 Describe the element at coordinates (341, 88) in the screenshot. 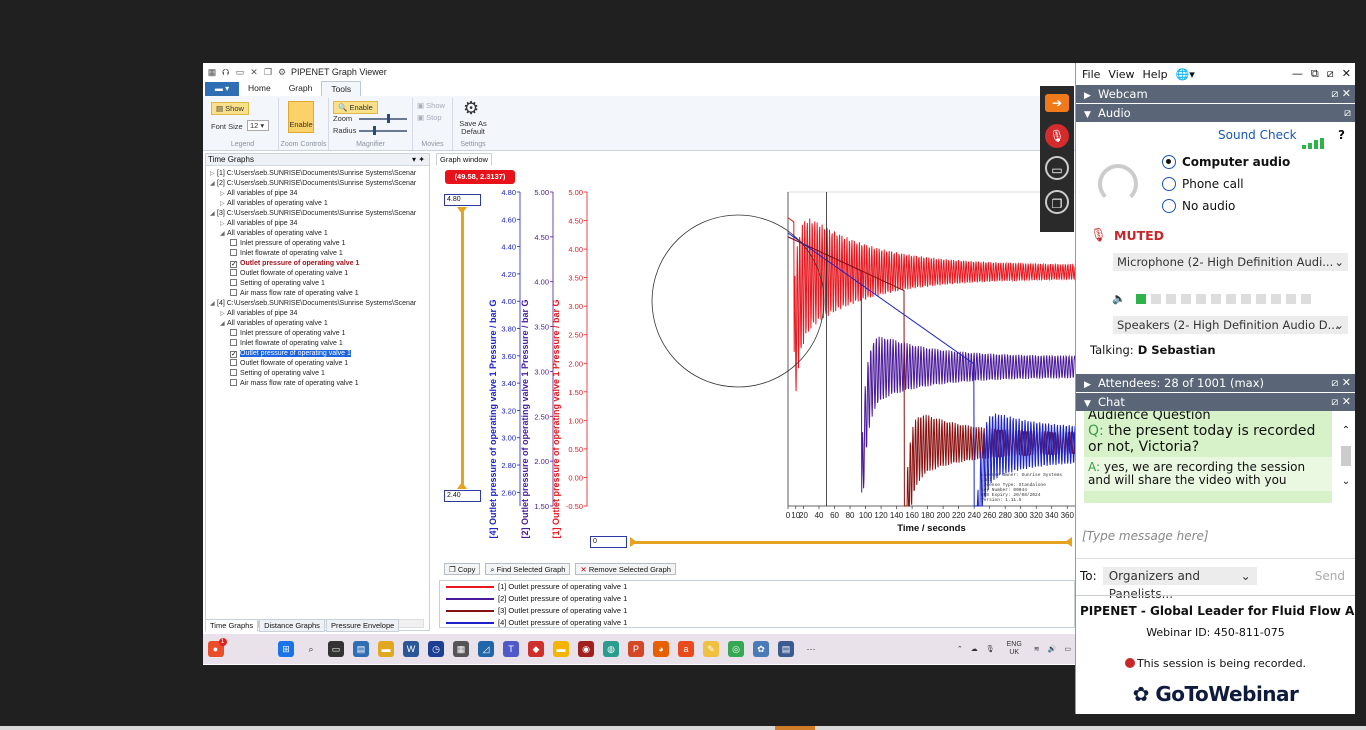

I see `tab-tools: Tools` at that location.